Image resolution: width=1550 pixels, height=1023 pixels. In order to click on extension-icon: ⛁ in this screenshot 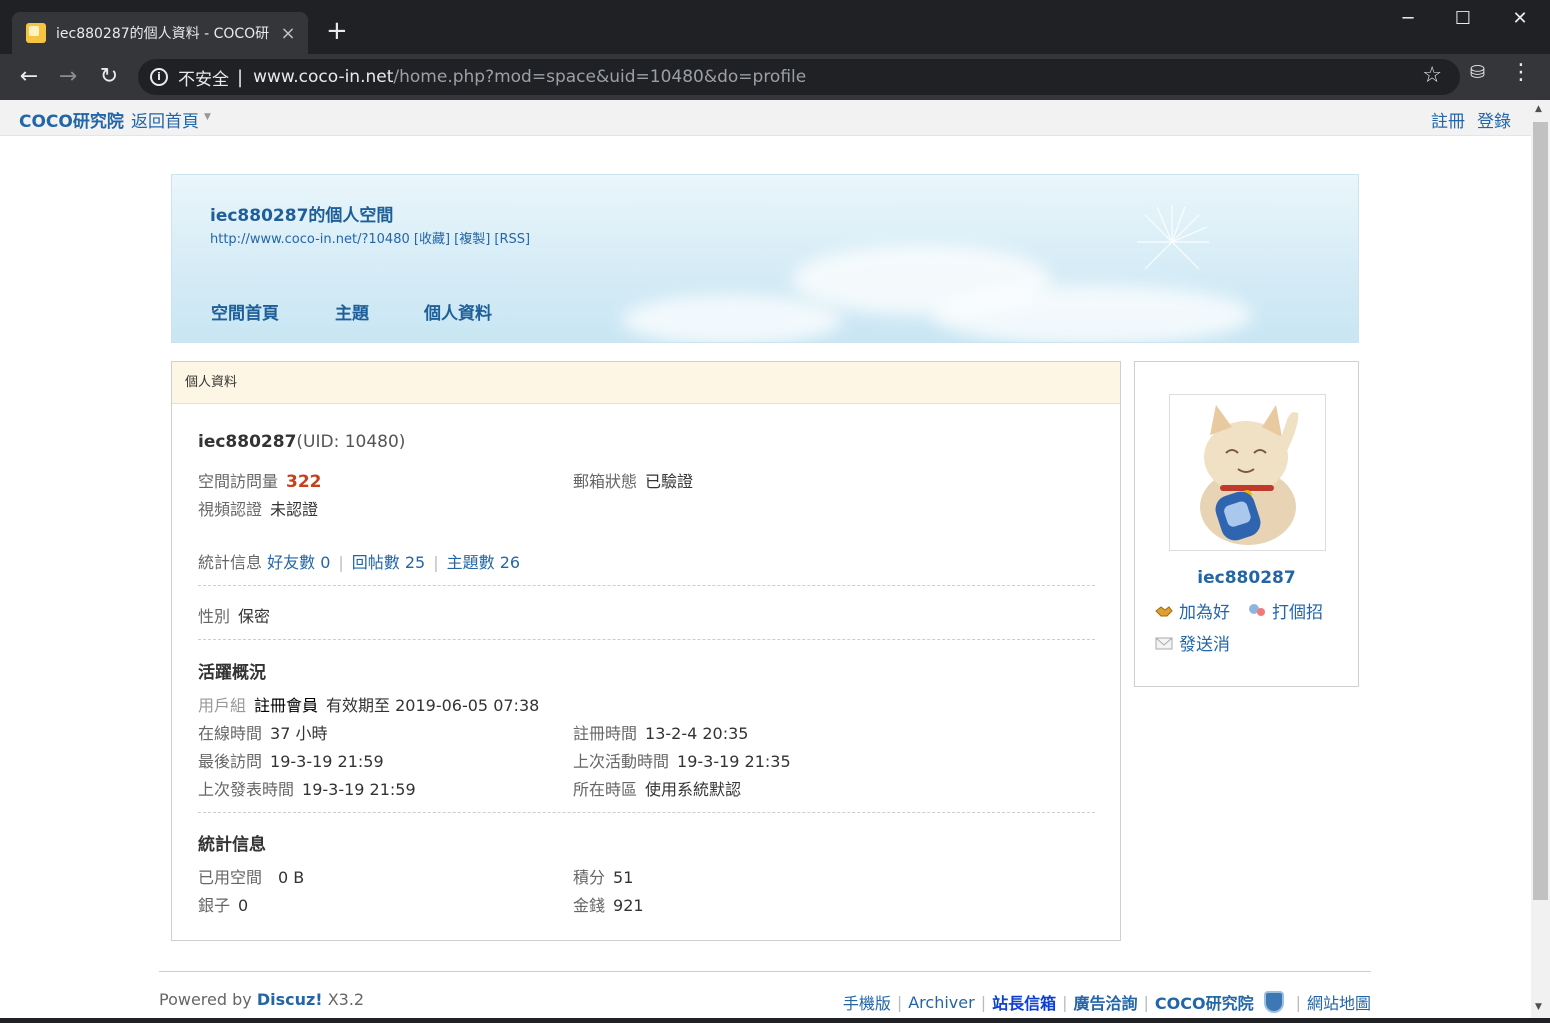, I will do `click(1477, 72)`.